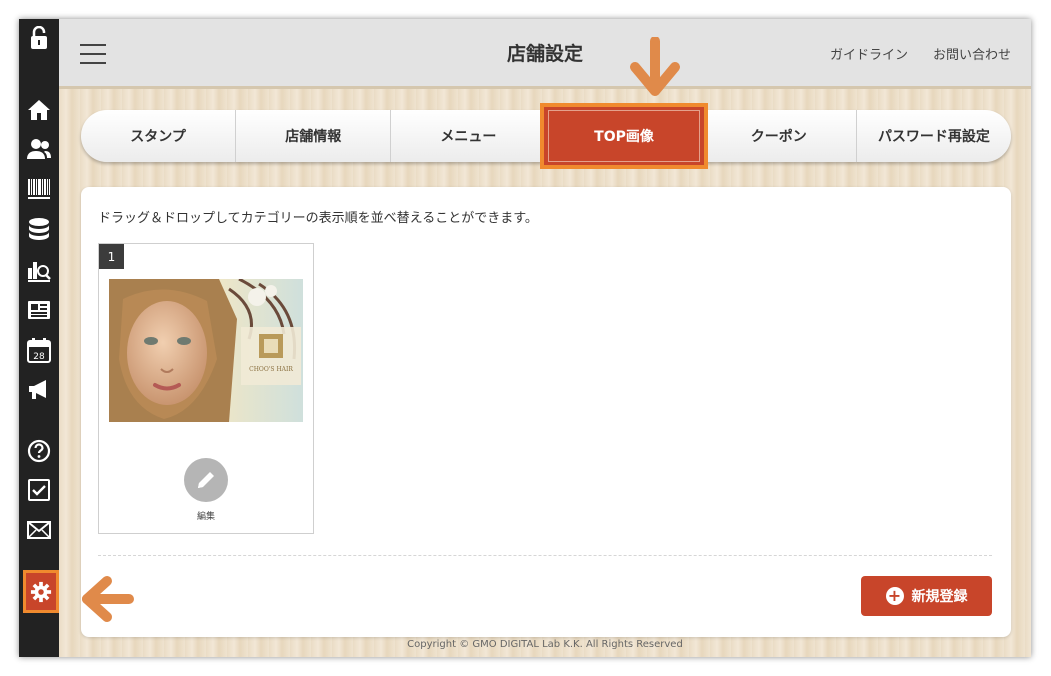 The image size is (1051, 676). What do you see at coordinates (934, 136) in the screenshot?
I see `tab-password-reset: パスワード再設定` at bounding box center [934, 136].